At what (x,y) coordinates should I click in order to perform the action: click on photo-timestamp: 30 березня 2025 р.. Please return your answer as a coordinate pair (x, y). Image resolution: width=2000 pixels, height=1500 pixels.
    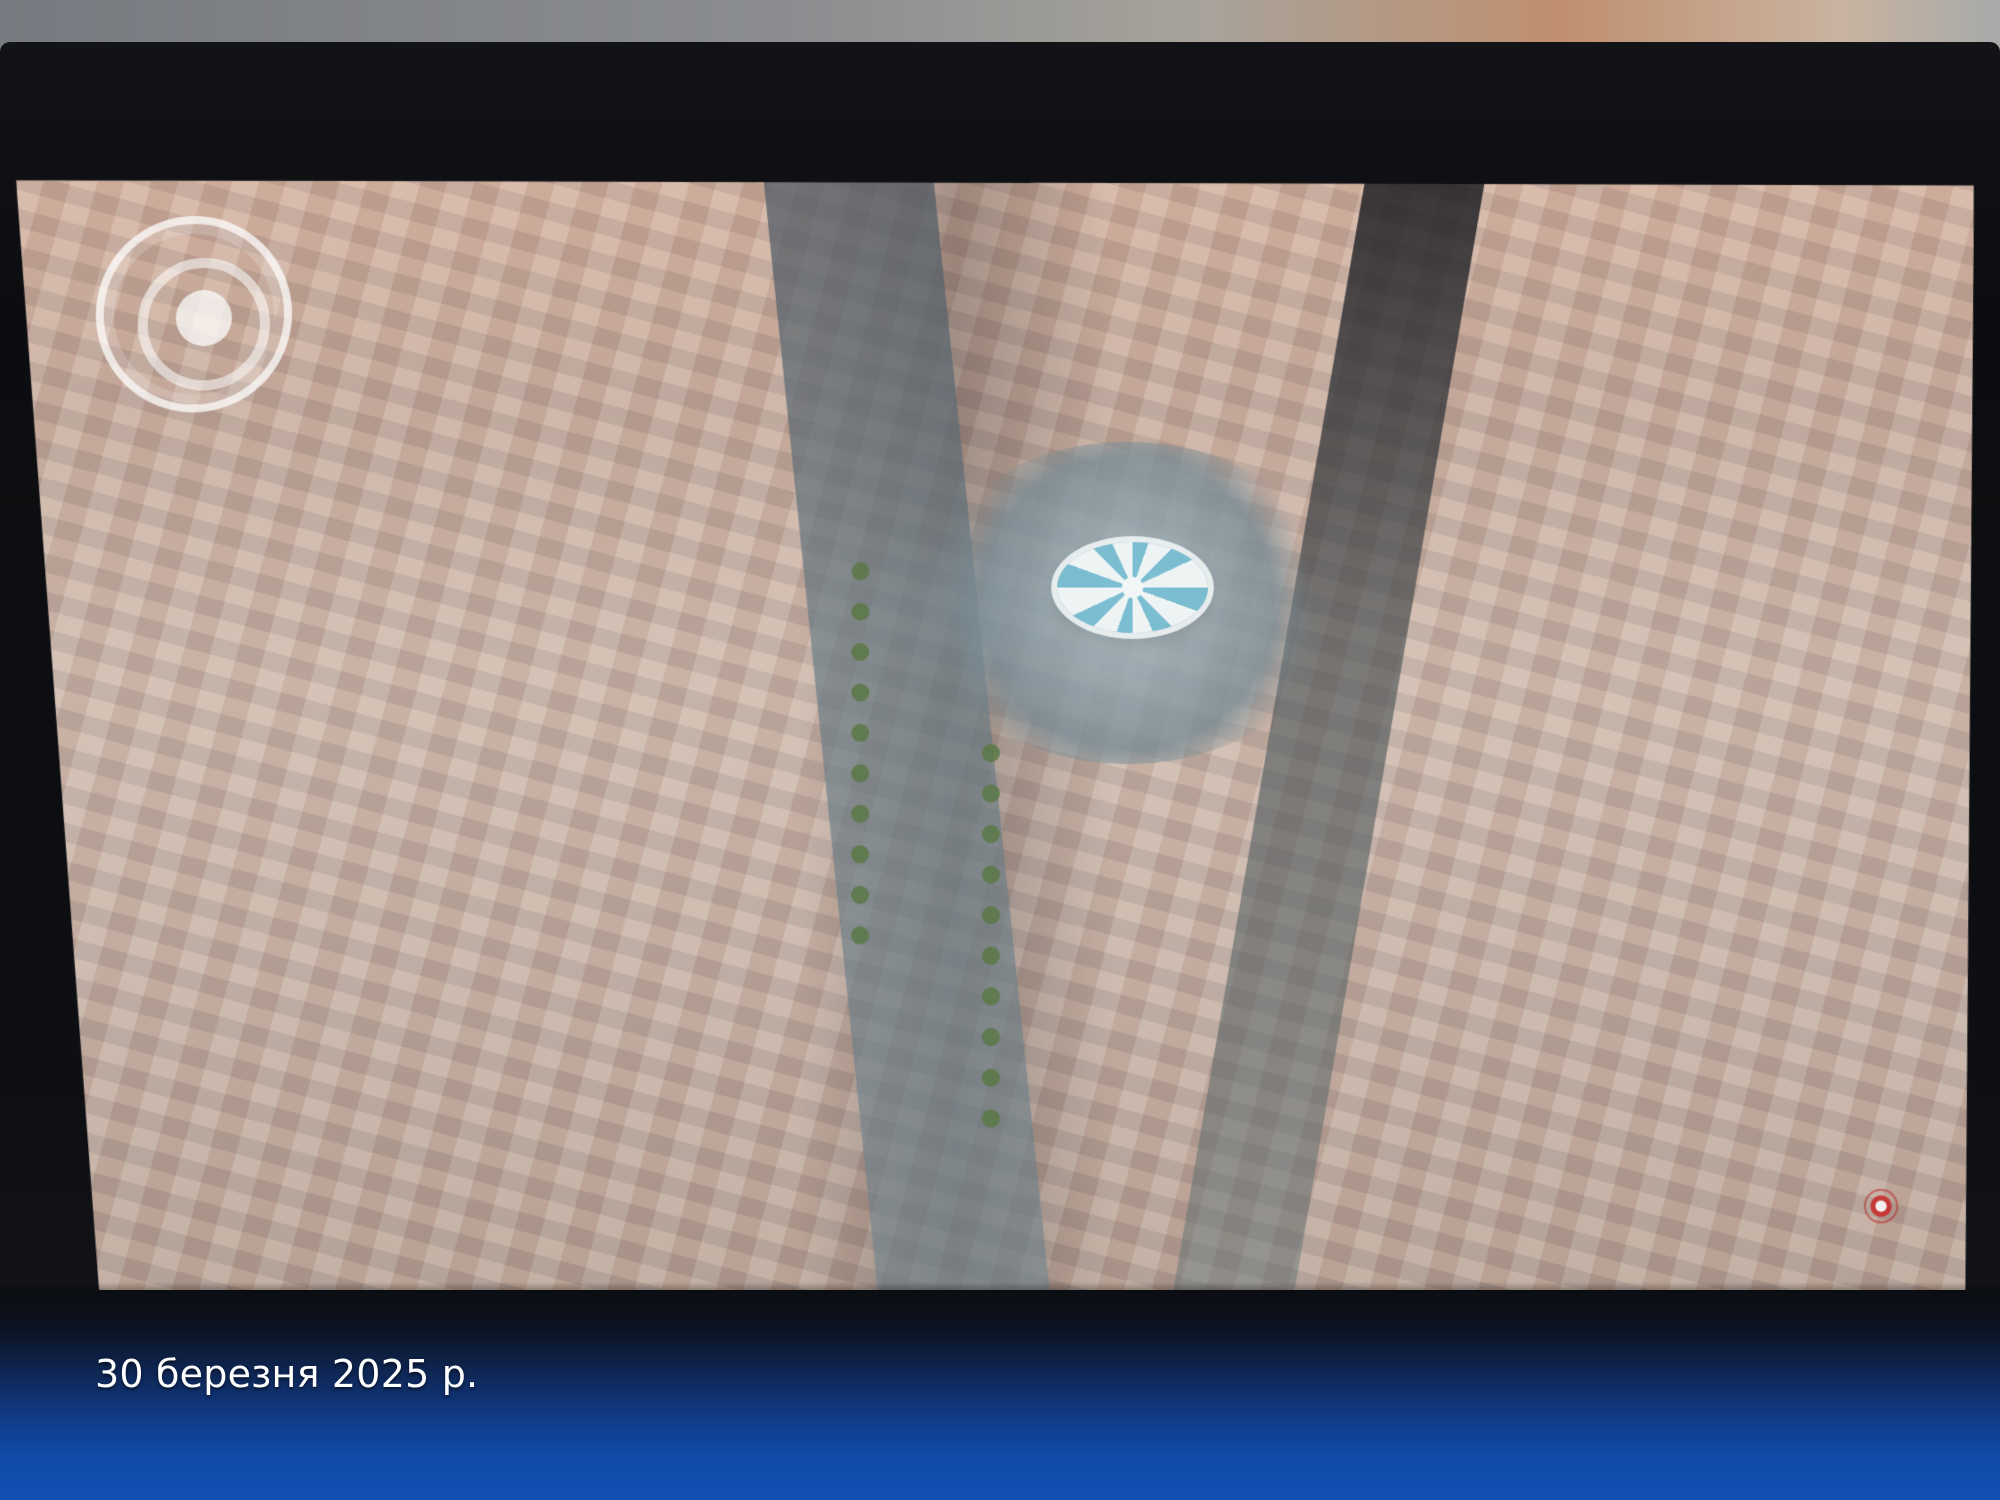
    Looking at the image, I should click on (287, 1374).